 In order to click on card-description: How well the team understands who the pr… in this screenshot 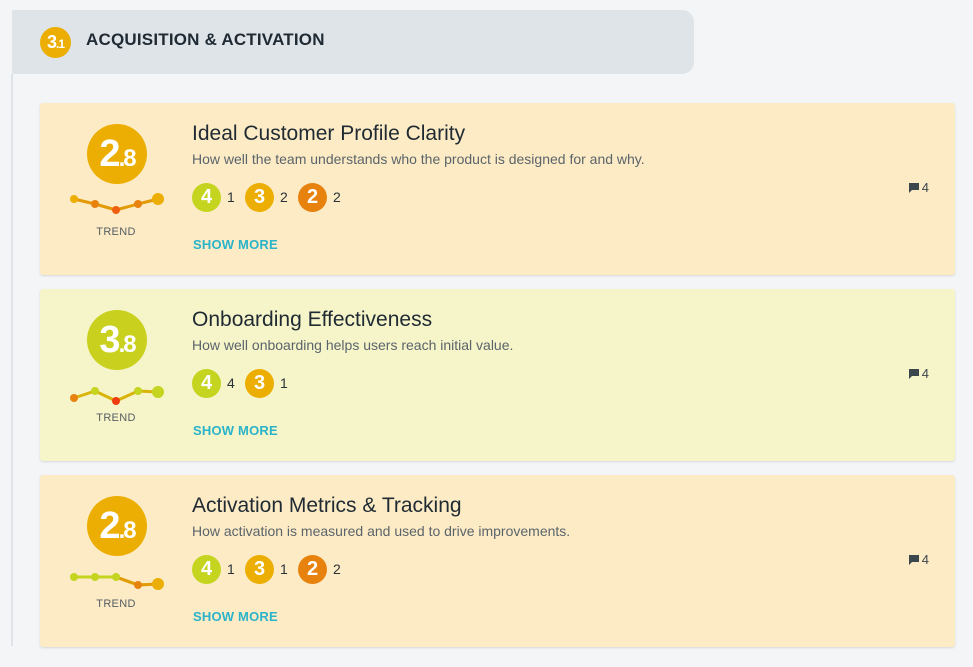, I will do `click(418, 159)`.